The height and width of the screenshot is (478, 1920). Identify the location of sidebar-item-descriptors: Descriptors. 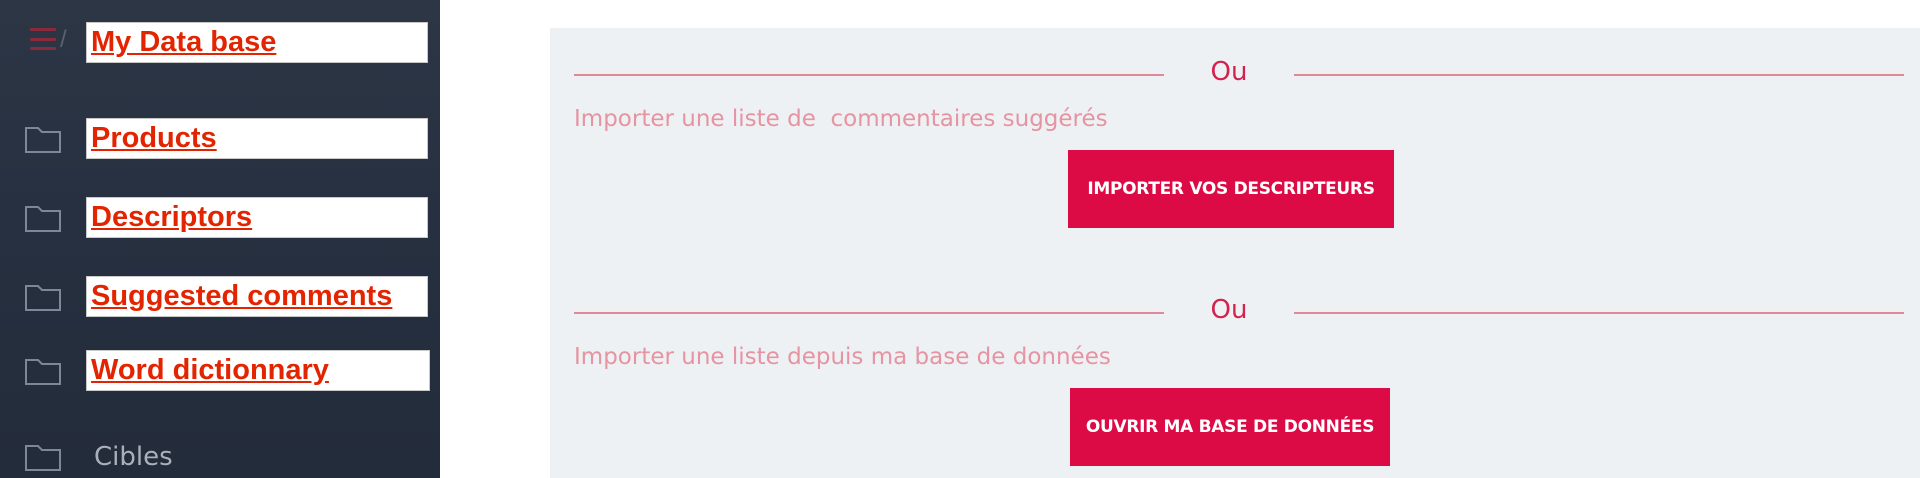
(220, 217).